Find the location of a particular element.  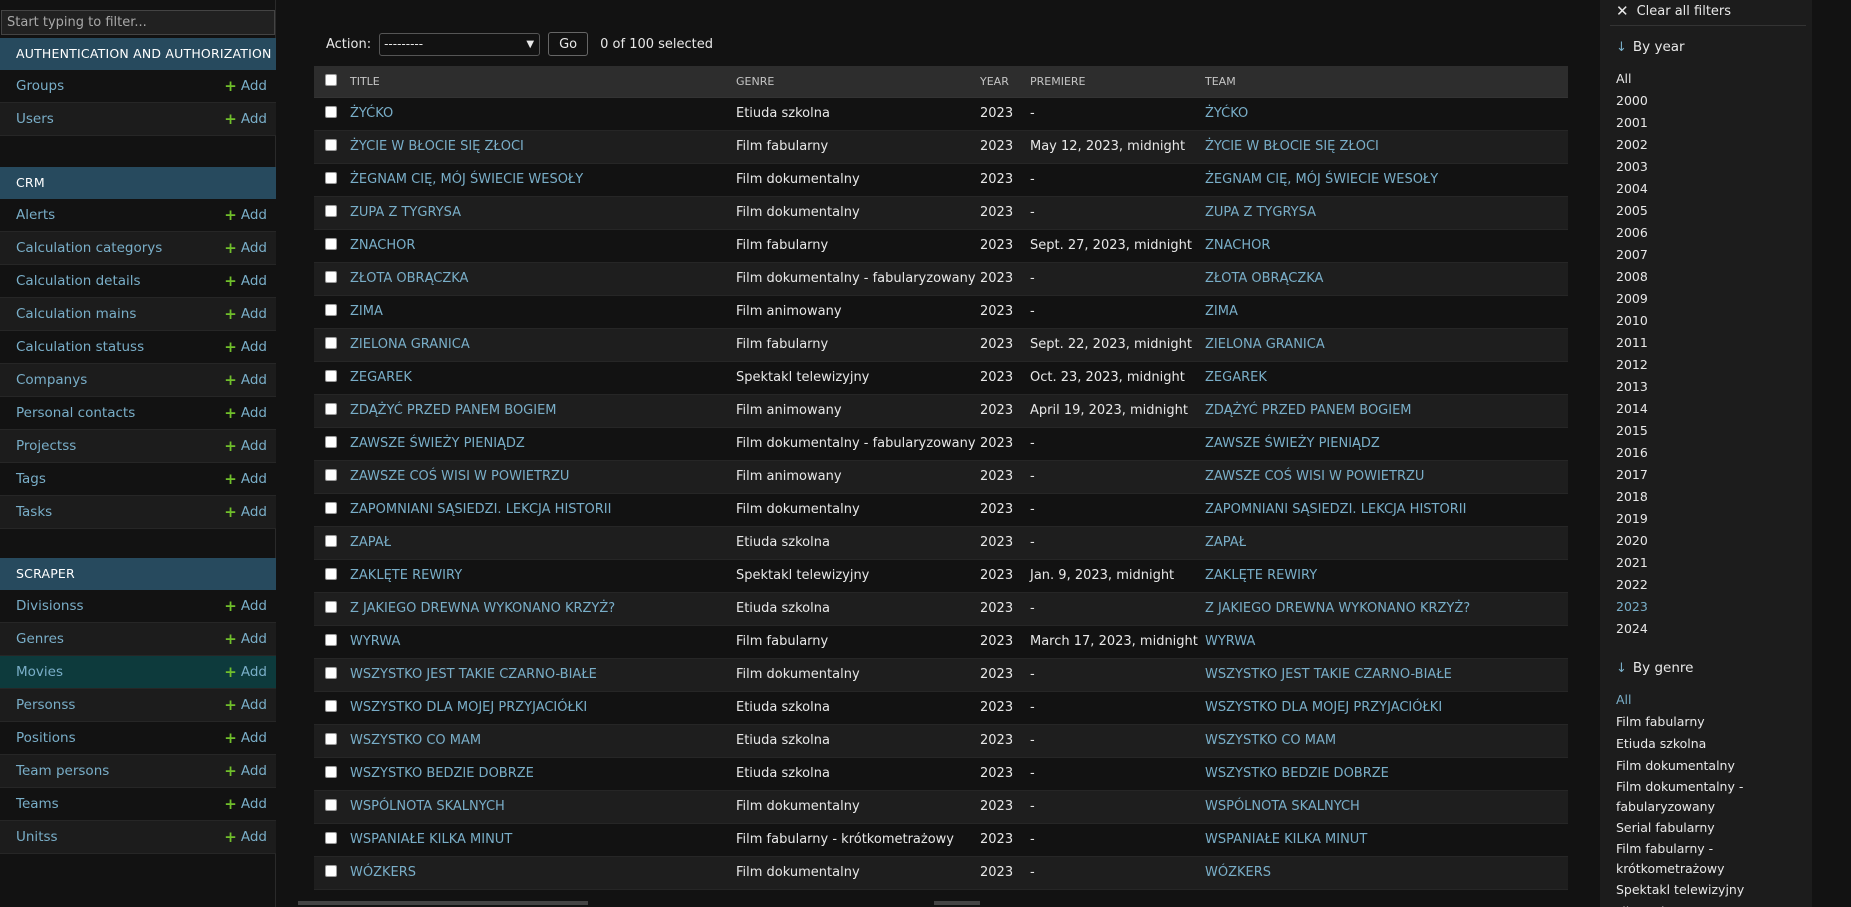

movie-title-link: ZEGAREK is located at coordinates (381, 377).